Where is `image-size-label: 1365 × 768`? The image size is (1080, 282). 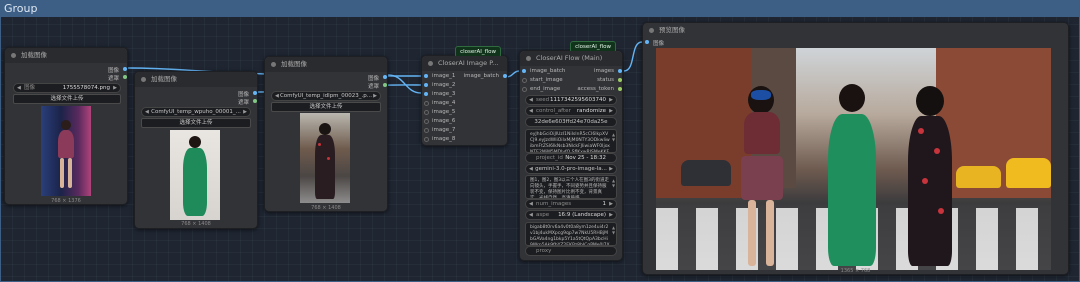 image-size-label: 1365 × 768 is located at coordinates (855, 271).